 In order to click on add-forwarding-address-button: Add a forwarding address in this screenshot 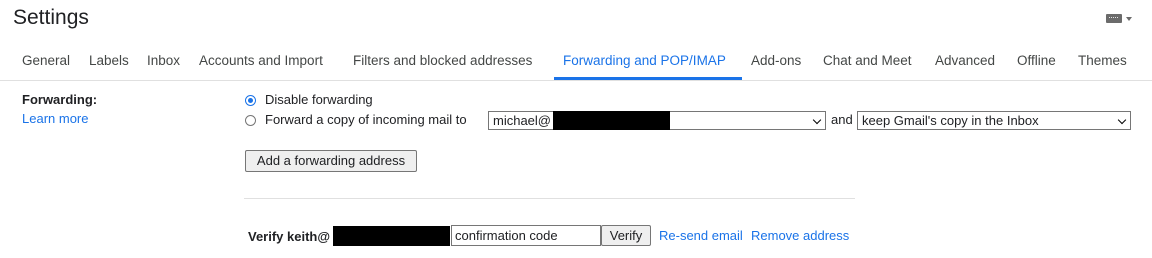, I will do `click(331, 161)`.